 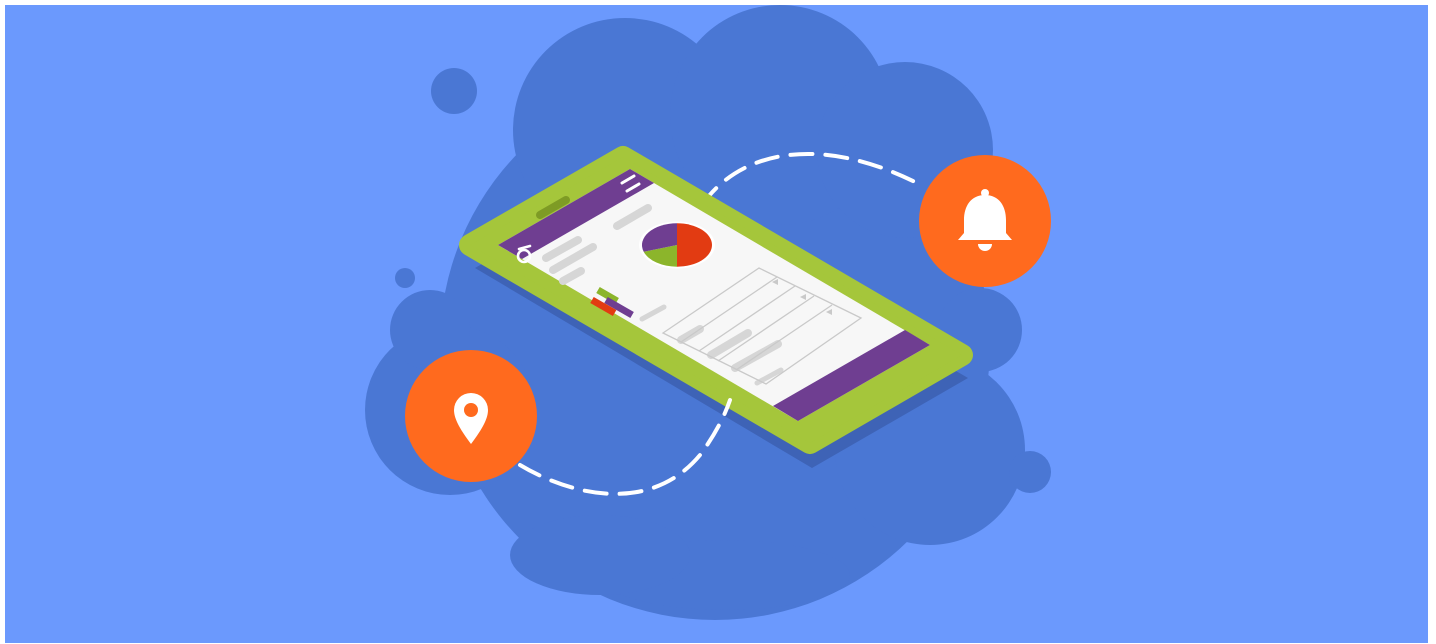 I want to click on location-badge, so click(x=471, y=416).